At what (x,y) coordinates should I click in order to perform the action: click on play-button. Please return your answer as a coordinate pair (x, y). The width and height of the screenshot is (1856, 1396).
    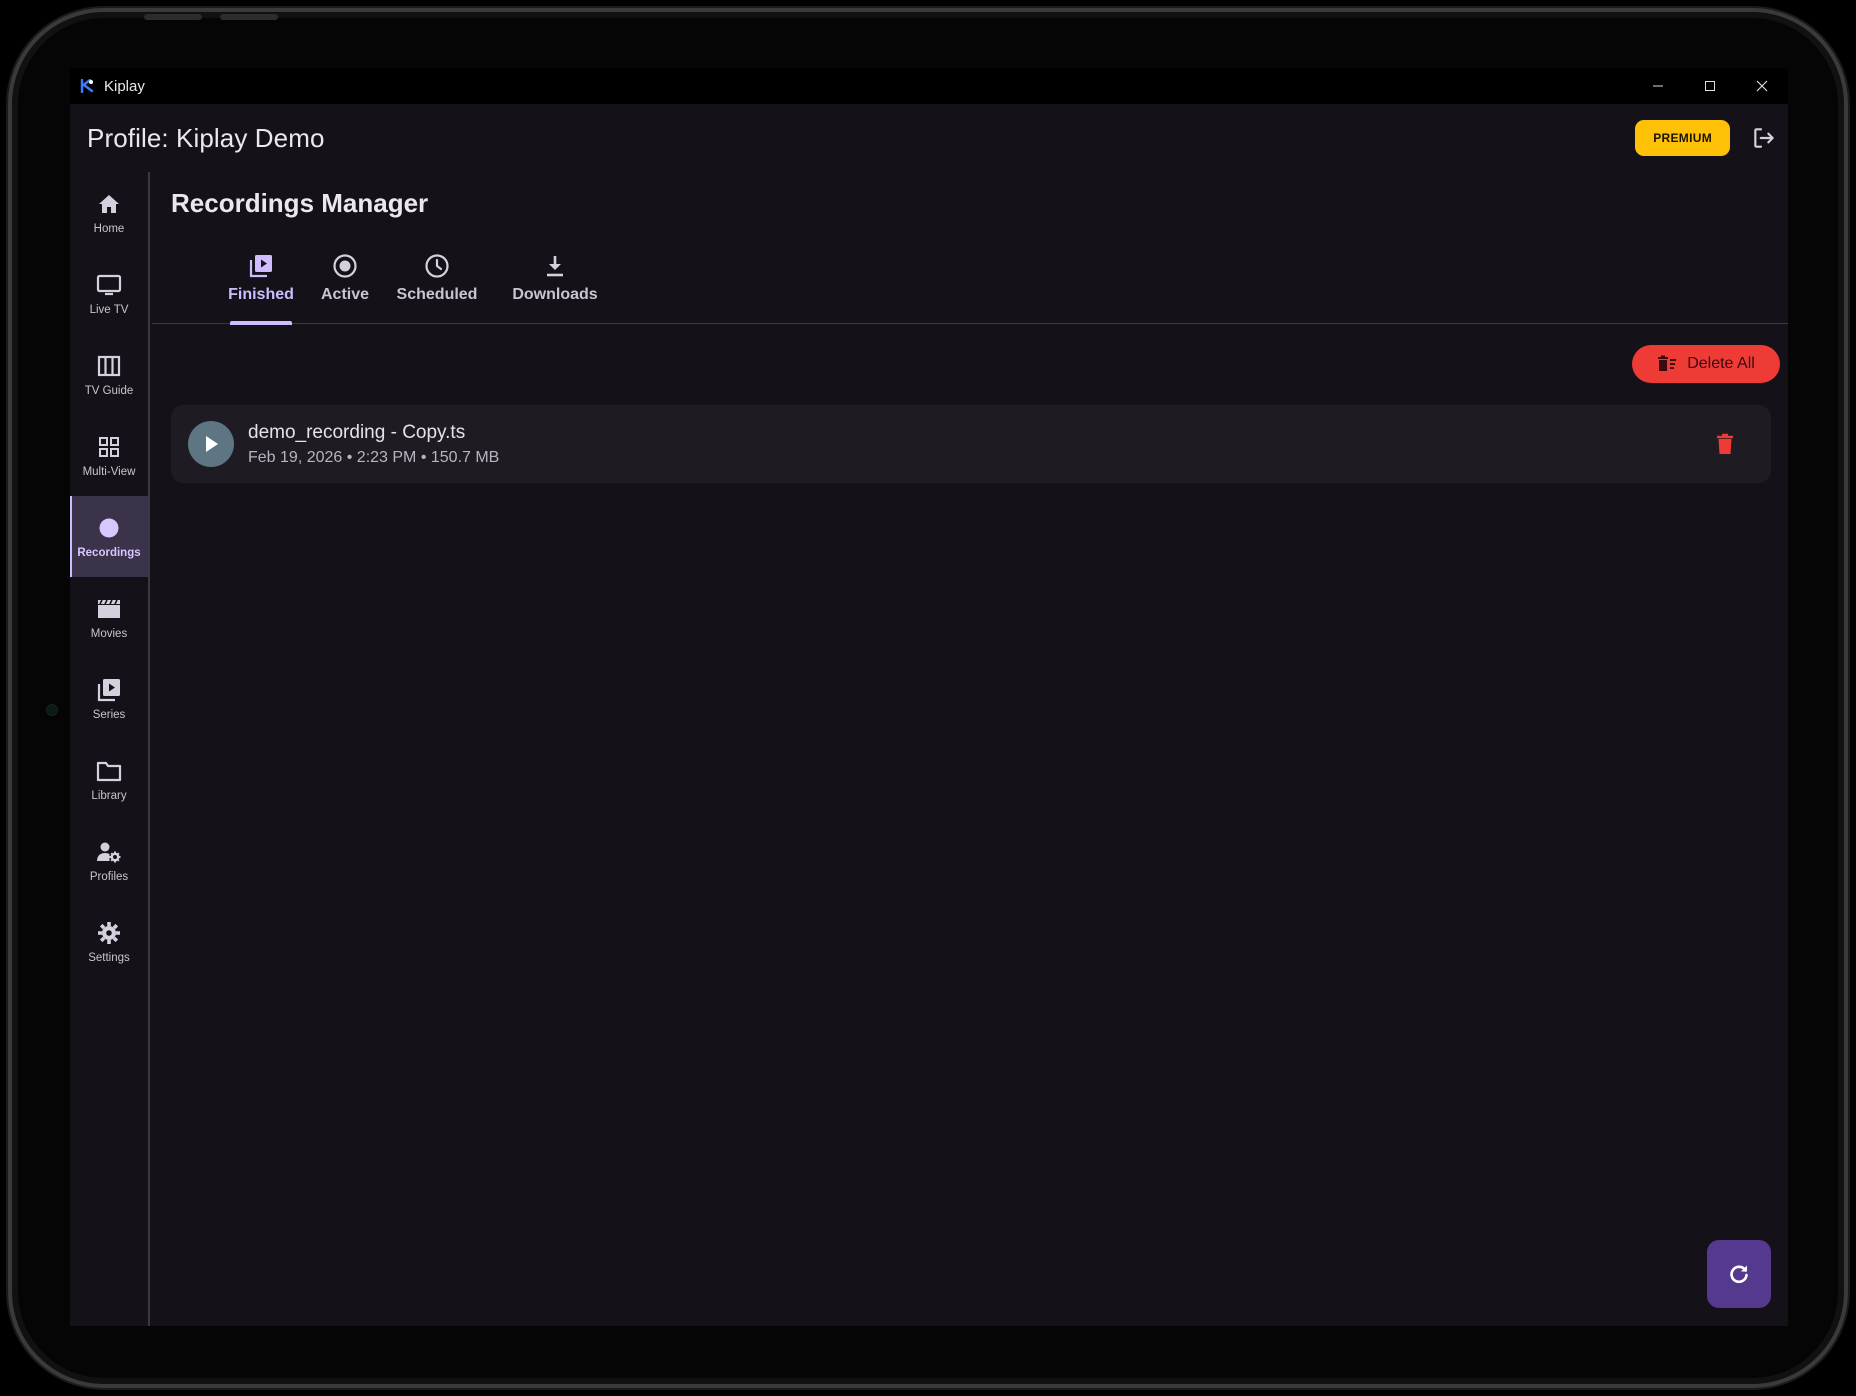
    Looking at the image, I should click on (211, 444).